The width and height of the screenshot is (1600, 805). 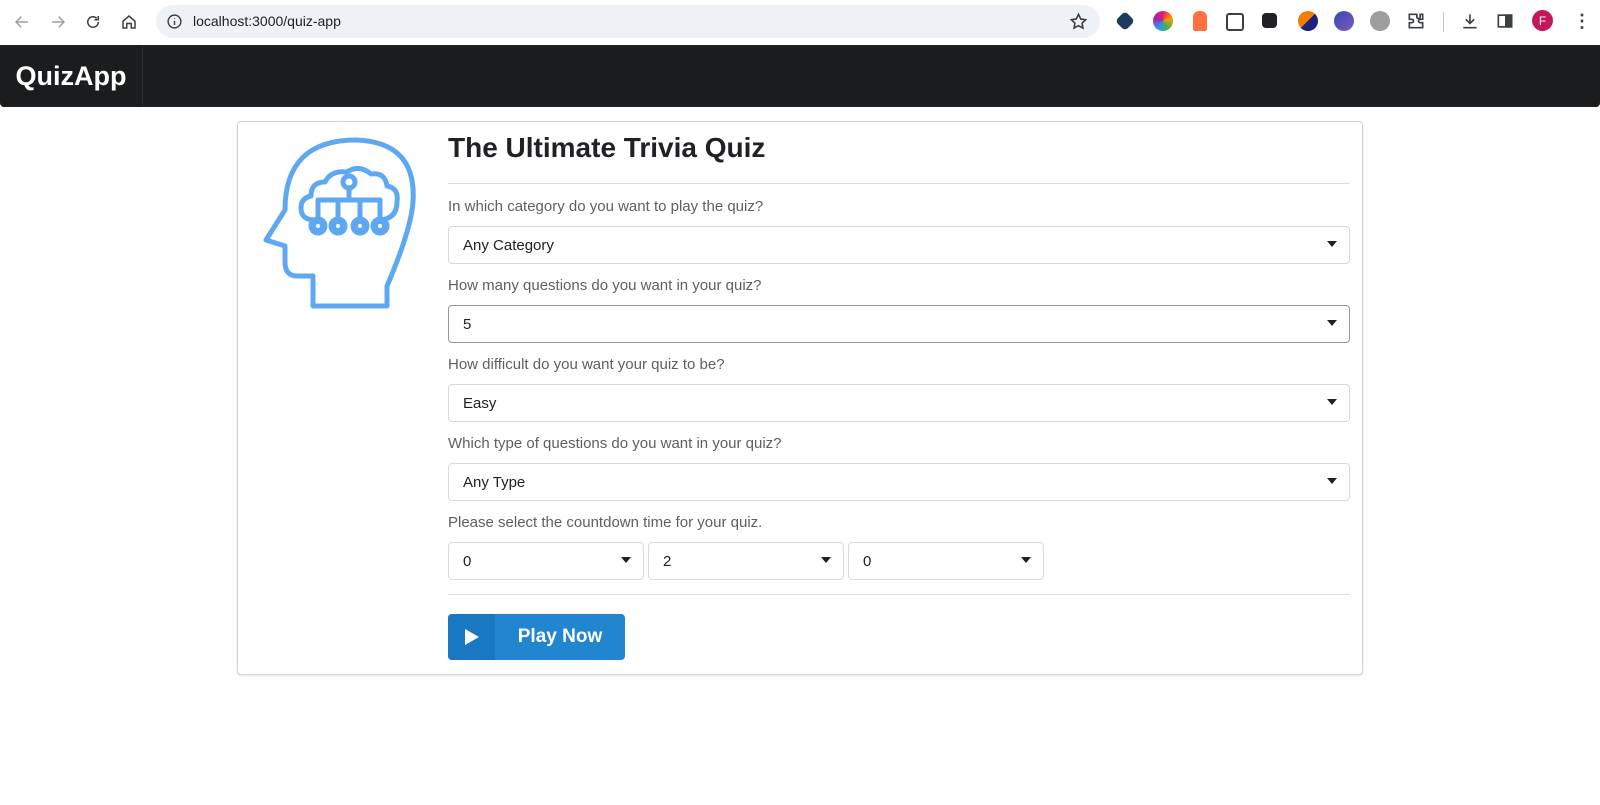 What do you see at coordinates (546, 561) in the screenshot?
I see `countdown-hours-select: 0` at bounding box center [546, 561].